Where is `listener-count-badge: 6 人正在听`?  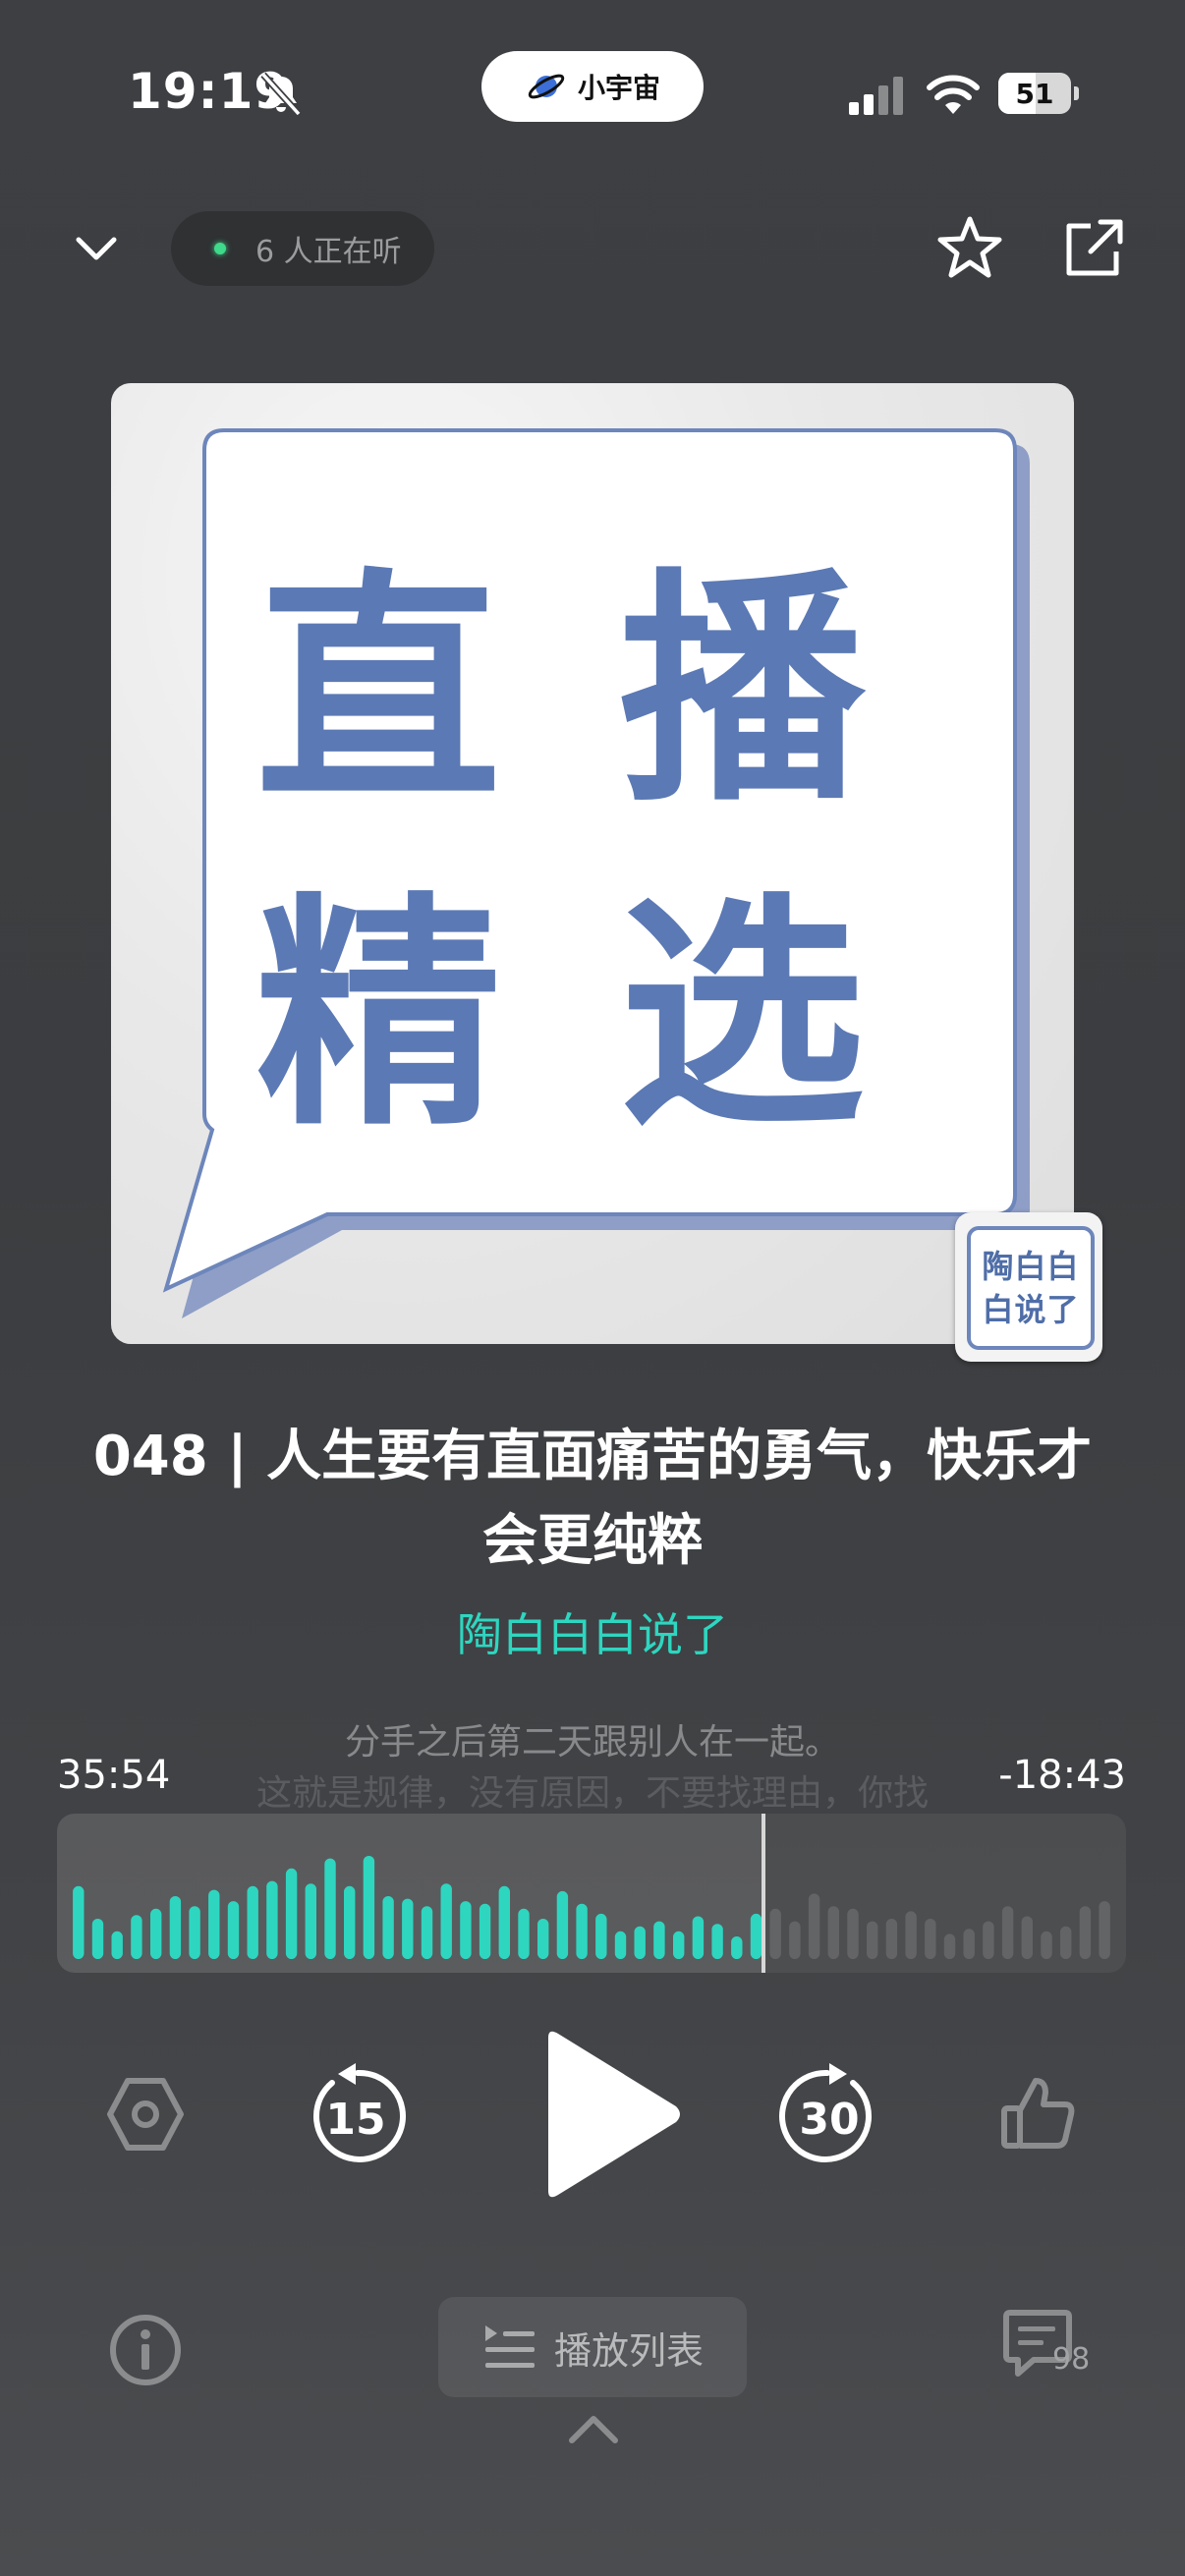
listener-count-badge: 6 人正在听 is located at coordinates (303, 248).